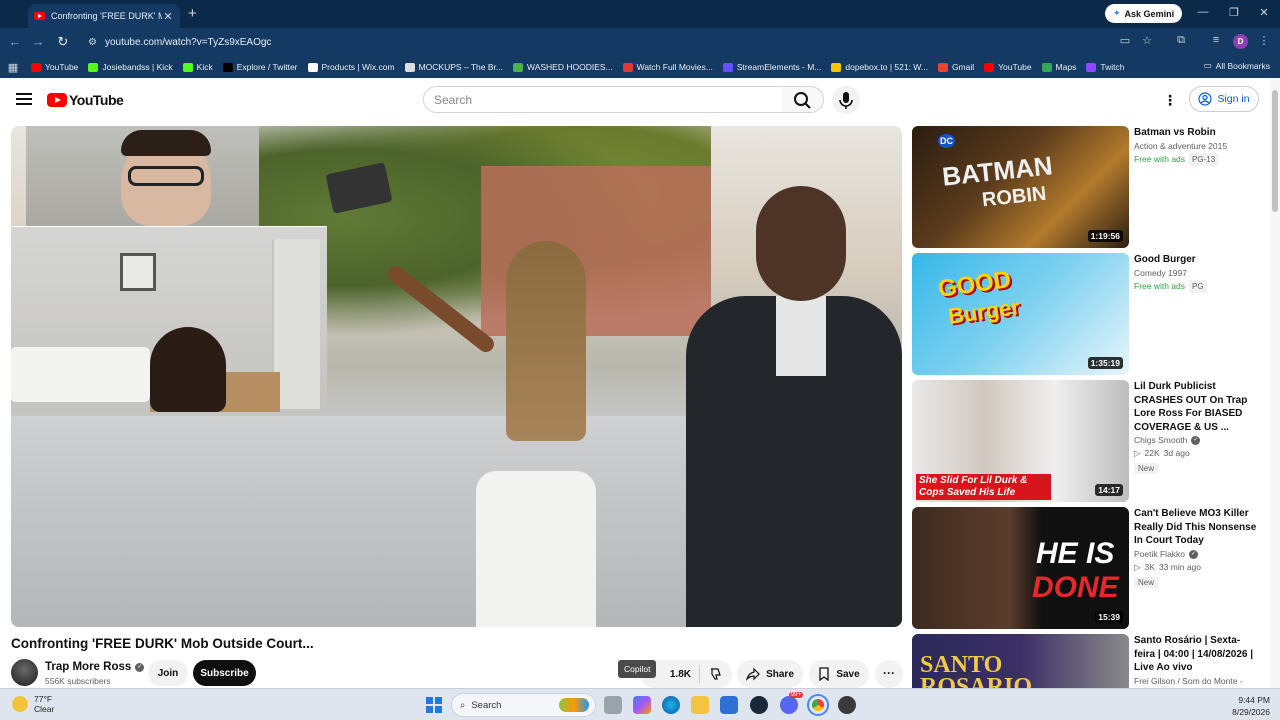  I want to click on channel-name-text: Poetik Flakko, so click(1159, 554).